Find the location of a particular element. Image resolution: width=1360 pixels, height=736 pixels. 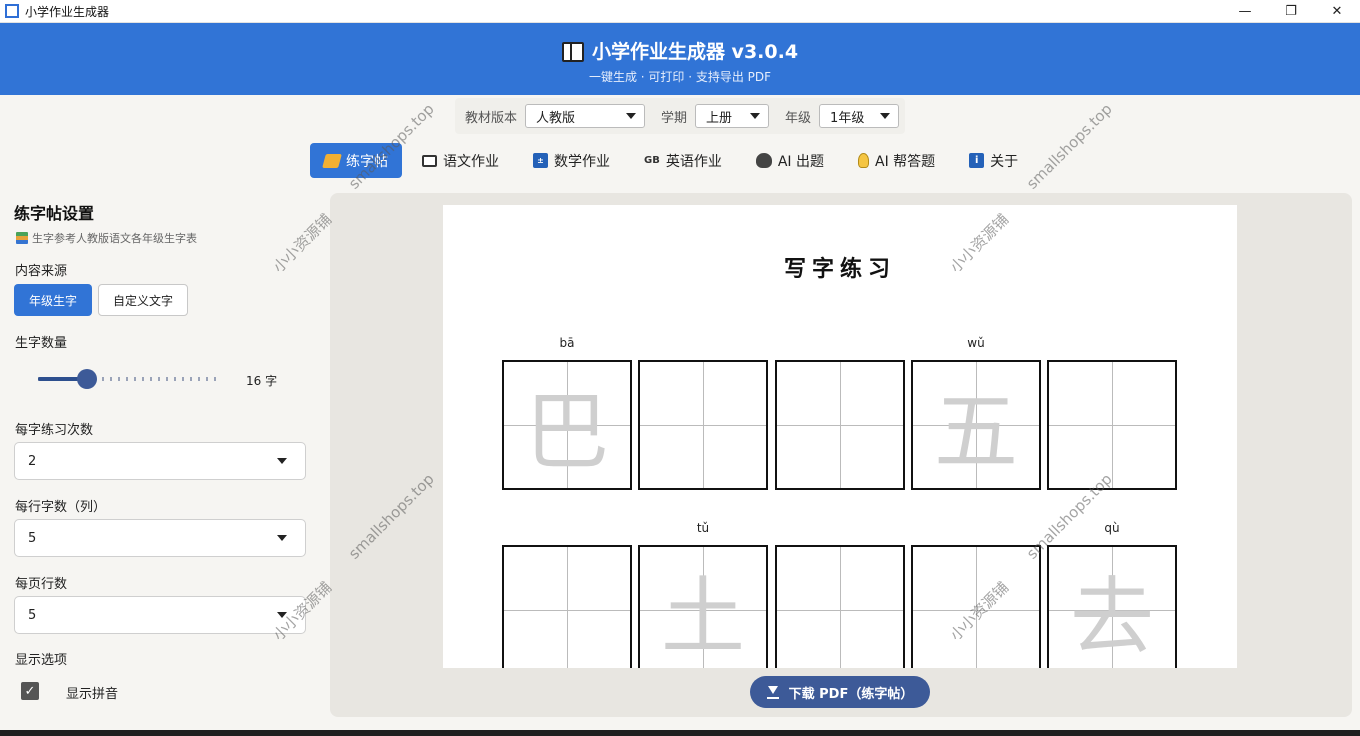

source-grade-chars-button: 年级生字 is located at coordinates (53, 300).